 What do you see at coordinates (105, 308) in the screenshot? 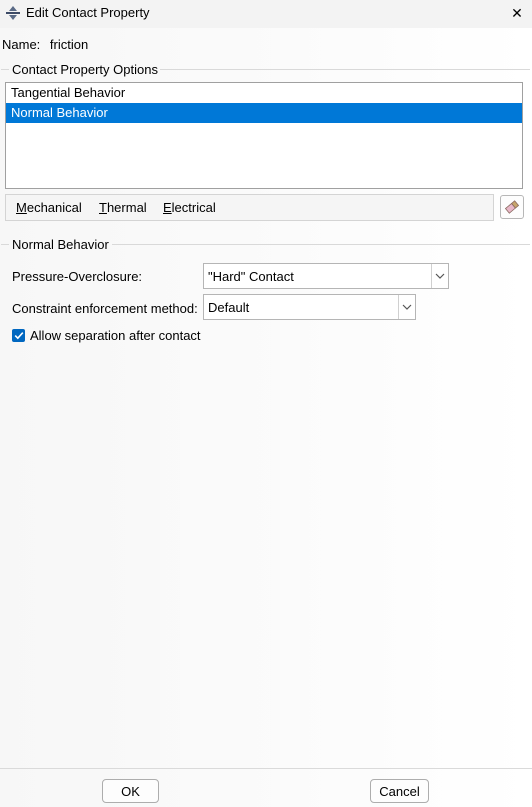
I see `constraint-method-label: Constraint enforcement method:` at bounding box center [105, 308].